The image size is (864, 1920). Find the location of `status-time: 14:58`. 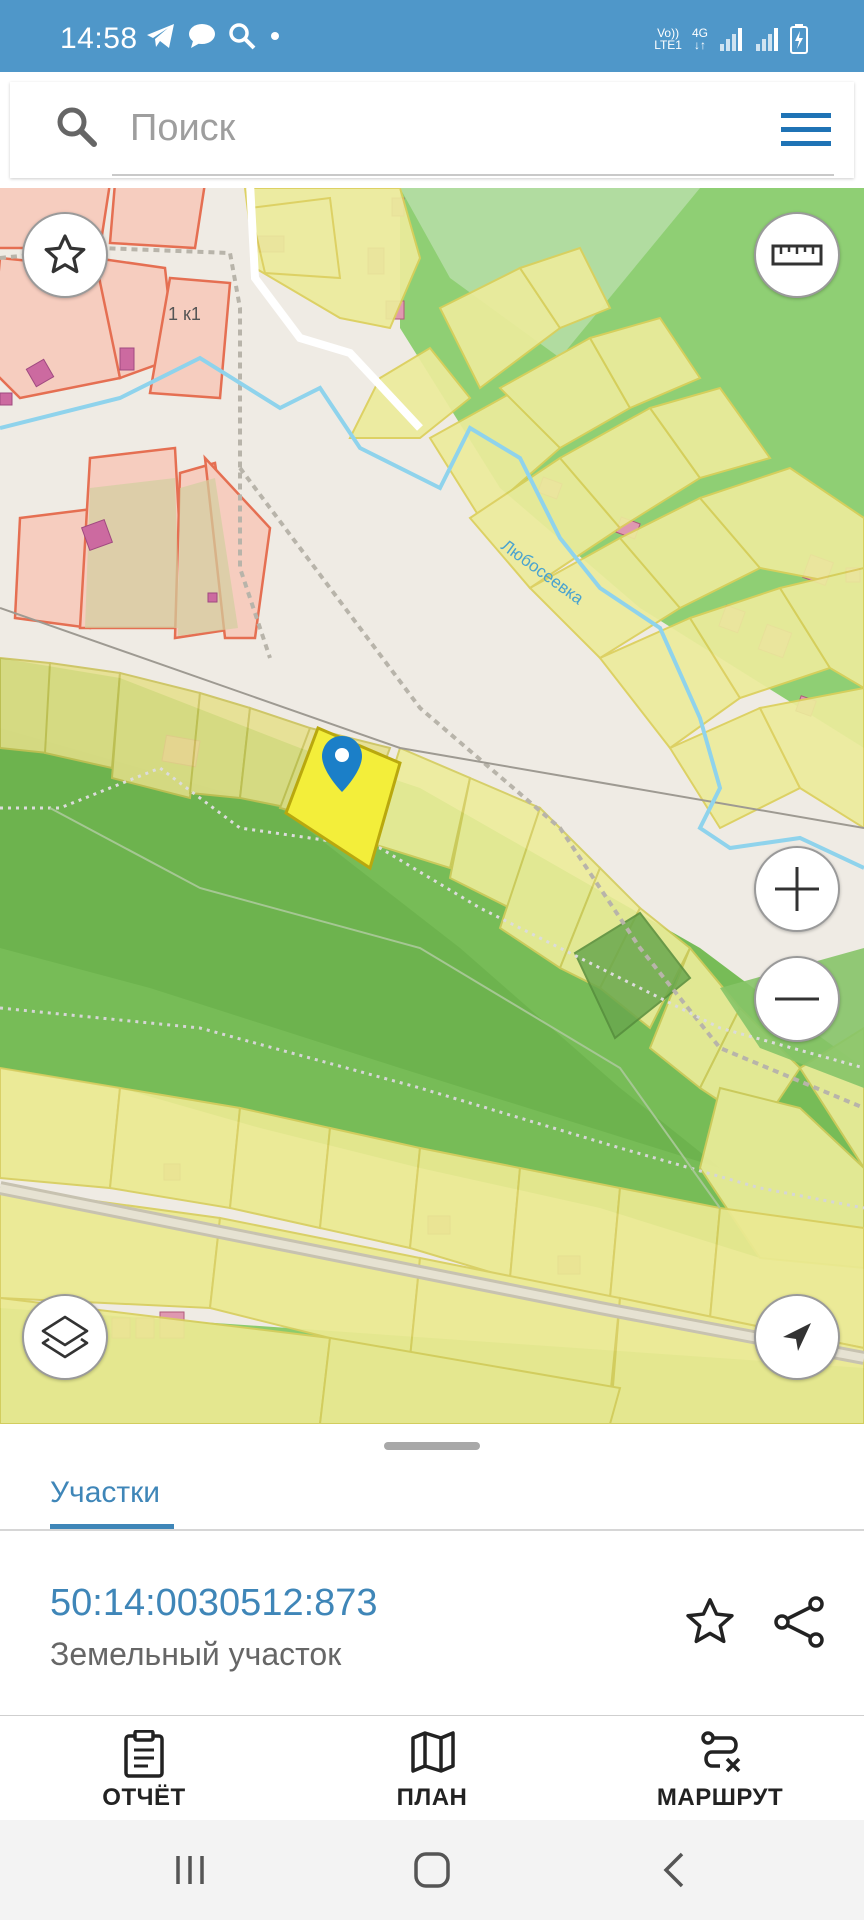

status-time: 14:58 is located at coordinates (99, 38).